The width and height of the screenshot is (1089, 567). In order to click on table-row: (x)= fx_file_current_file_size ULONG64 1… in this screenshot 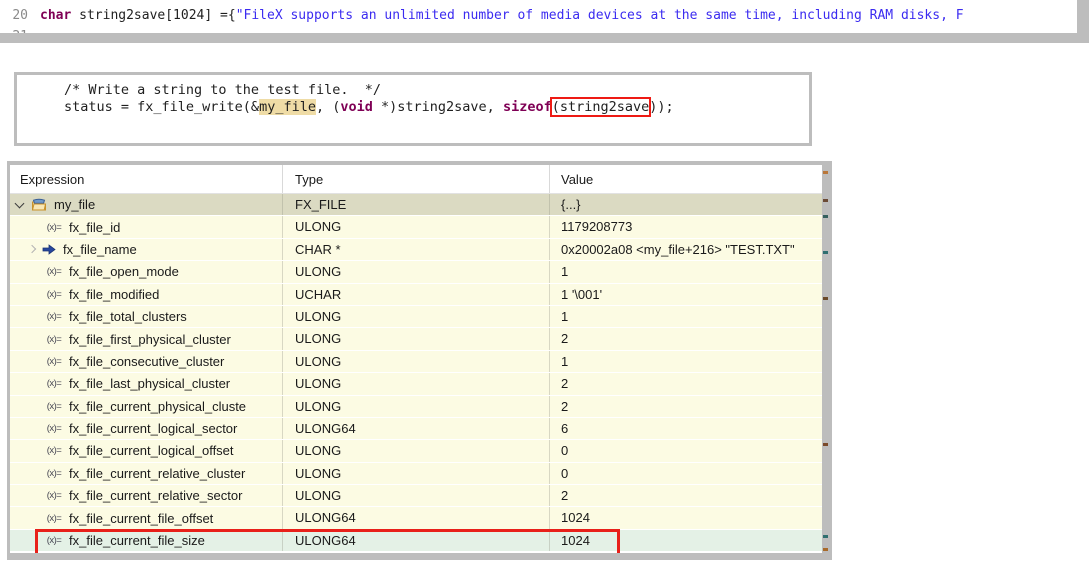, I will do `click(416, 541)`.